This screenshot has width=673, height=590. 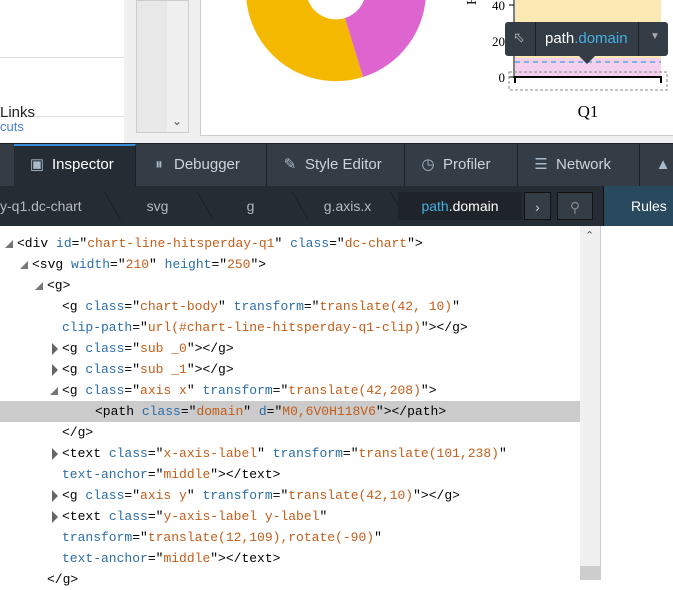 I want to click on markup-node-row: <g class="sub _0"></g>, so click(x=290, y=348).